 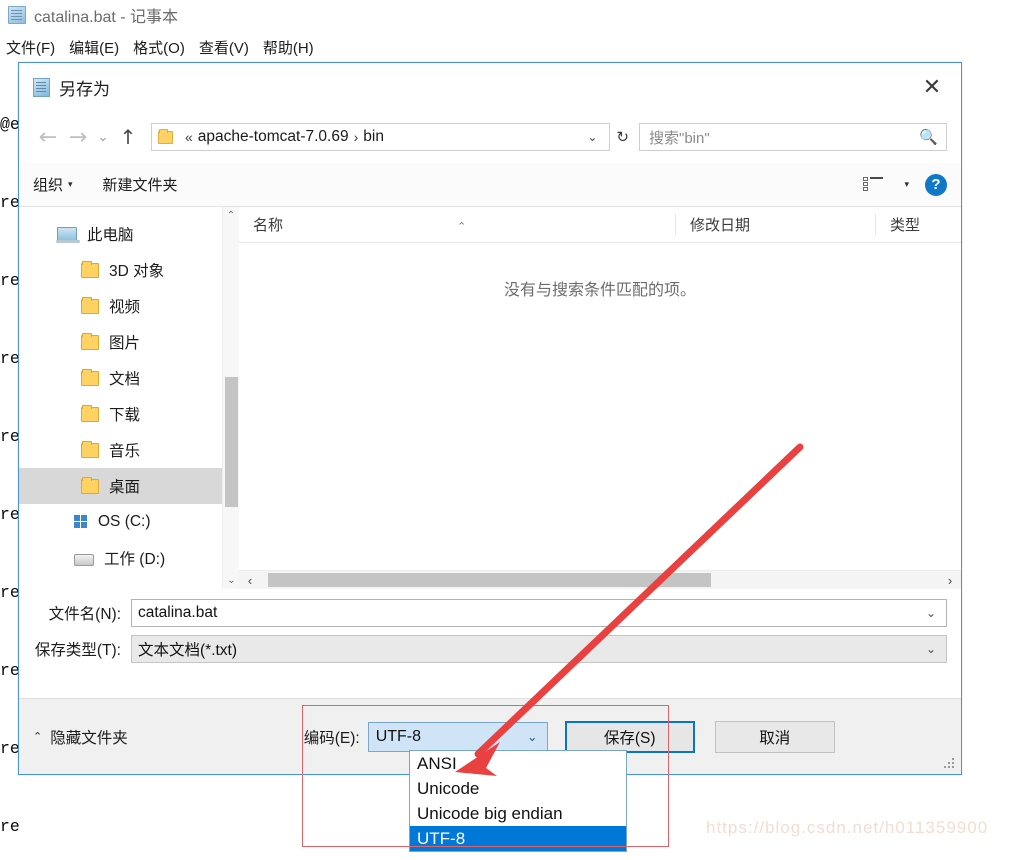 I want to click on sort-ascending-icon: ⌃, so click(x=462, y=227).